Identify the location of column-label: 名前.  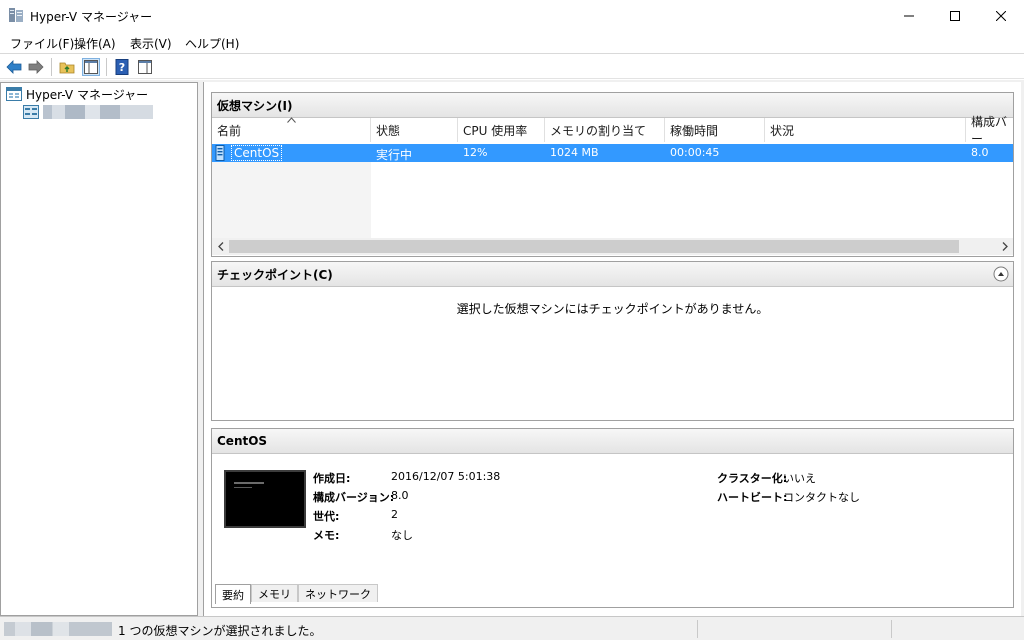
(229, 130).